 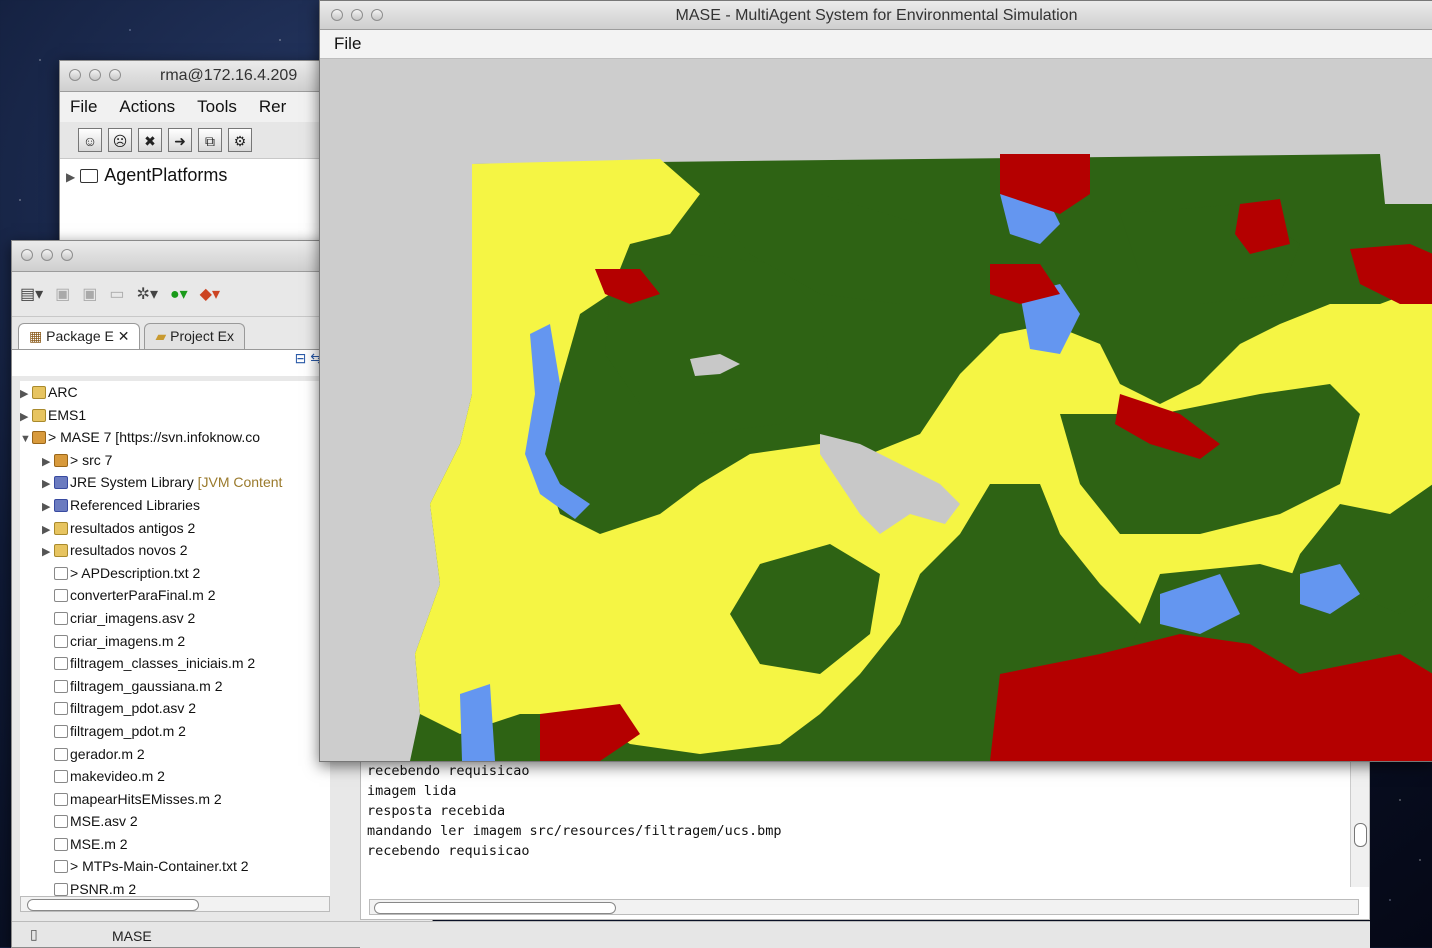 What do you see at coordinates (210, 140) in the screenshot?
I see `sniffer-icon: ⧉` at bounding box center [210, 140].